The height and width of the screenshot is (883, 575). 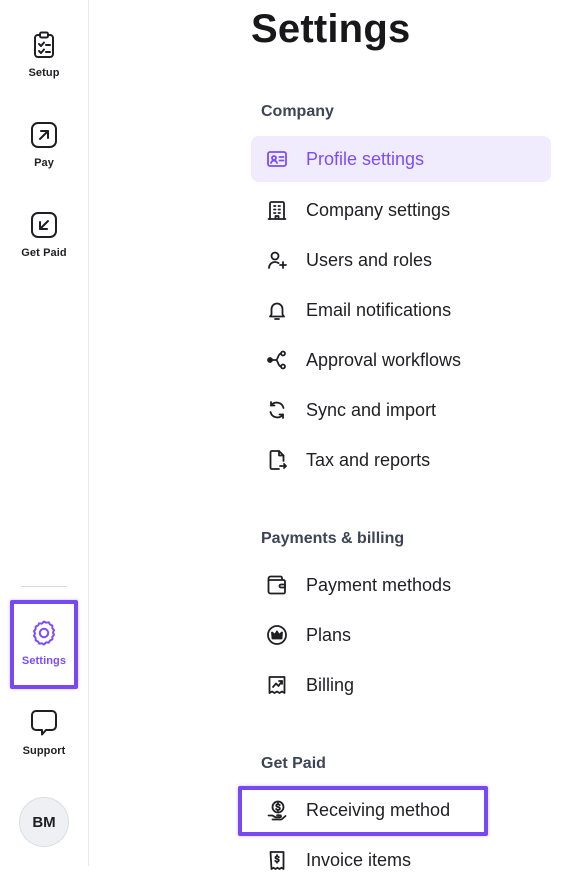 What do you see at coordinates (379, 584) in the screenshot?
I see `menu-item-label: Payment methods` at bounding box center [379, 584].